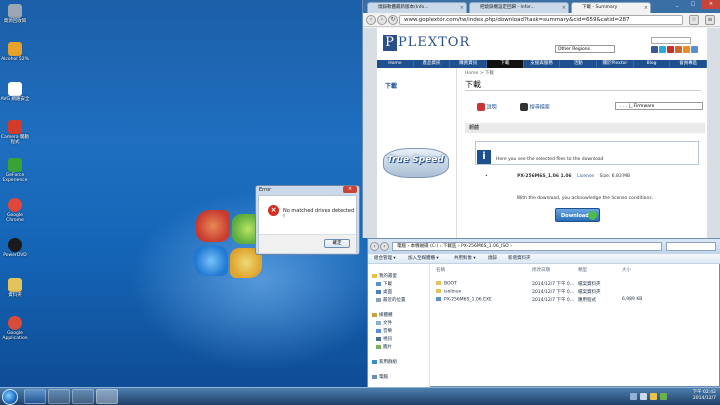  Describe the element at coordinates (678, 49) in the screenshot. I see `plurk-icon` at that location.